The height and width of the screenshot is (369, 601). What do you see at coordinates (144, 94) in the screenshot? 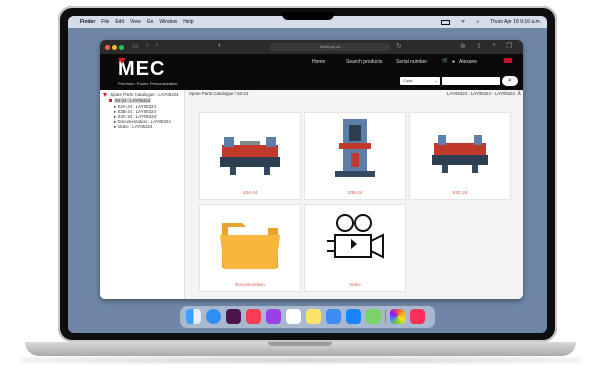
I see `tree-root-label: Spare Parts Catalogue : LAY05324` at bounding box center [144, 94].